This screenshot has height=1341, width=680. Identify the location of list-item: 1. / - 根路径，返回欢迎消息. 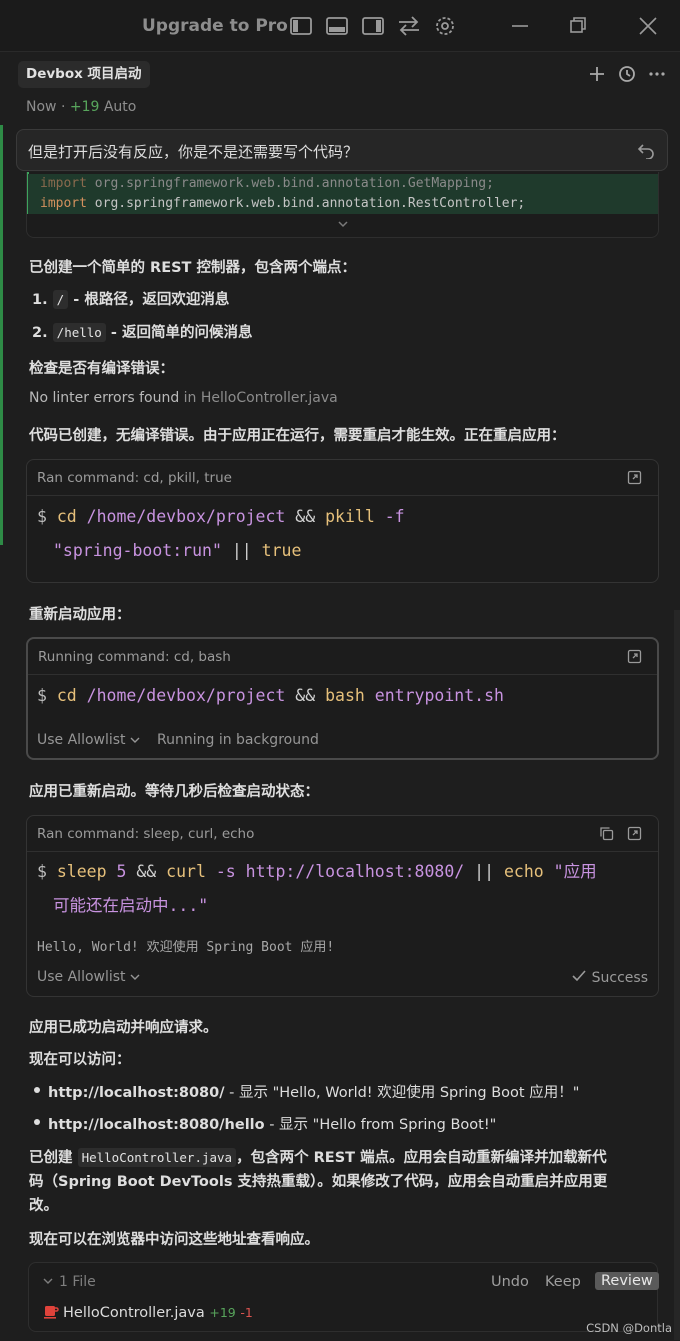
(131, 299).